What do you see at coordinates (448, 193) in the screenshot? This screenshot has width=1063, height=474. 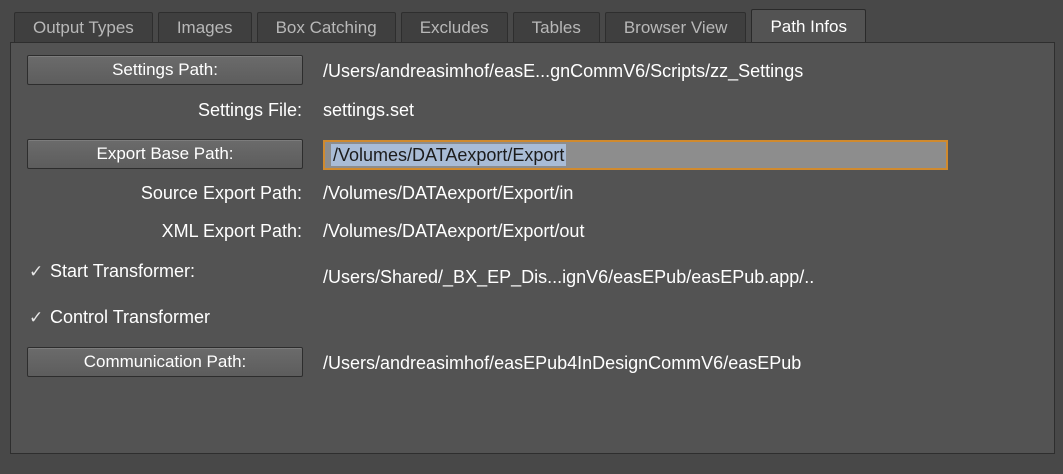 I see `source-export-path-value: /Volumes/DATAexport/Export/in` at bounding box center [448, 193].